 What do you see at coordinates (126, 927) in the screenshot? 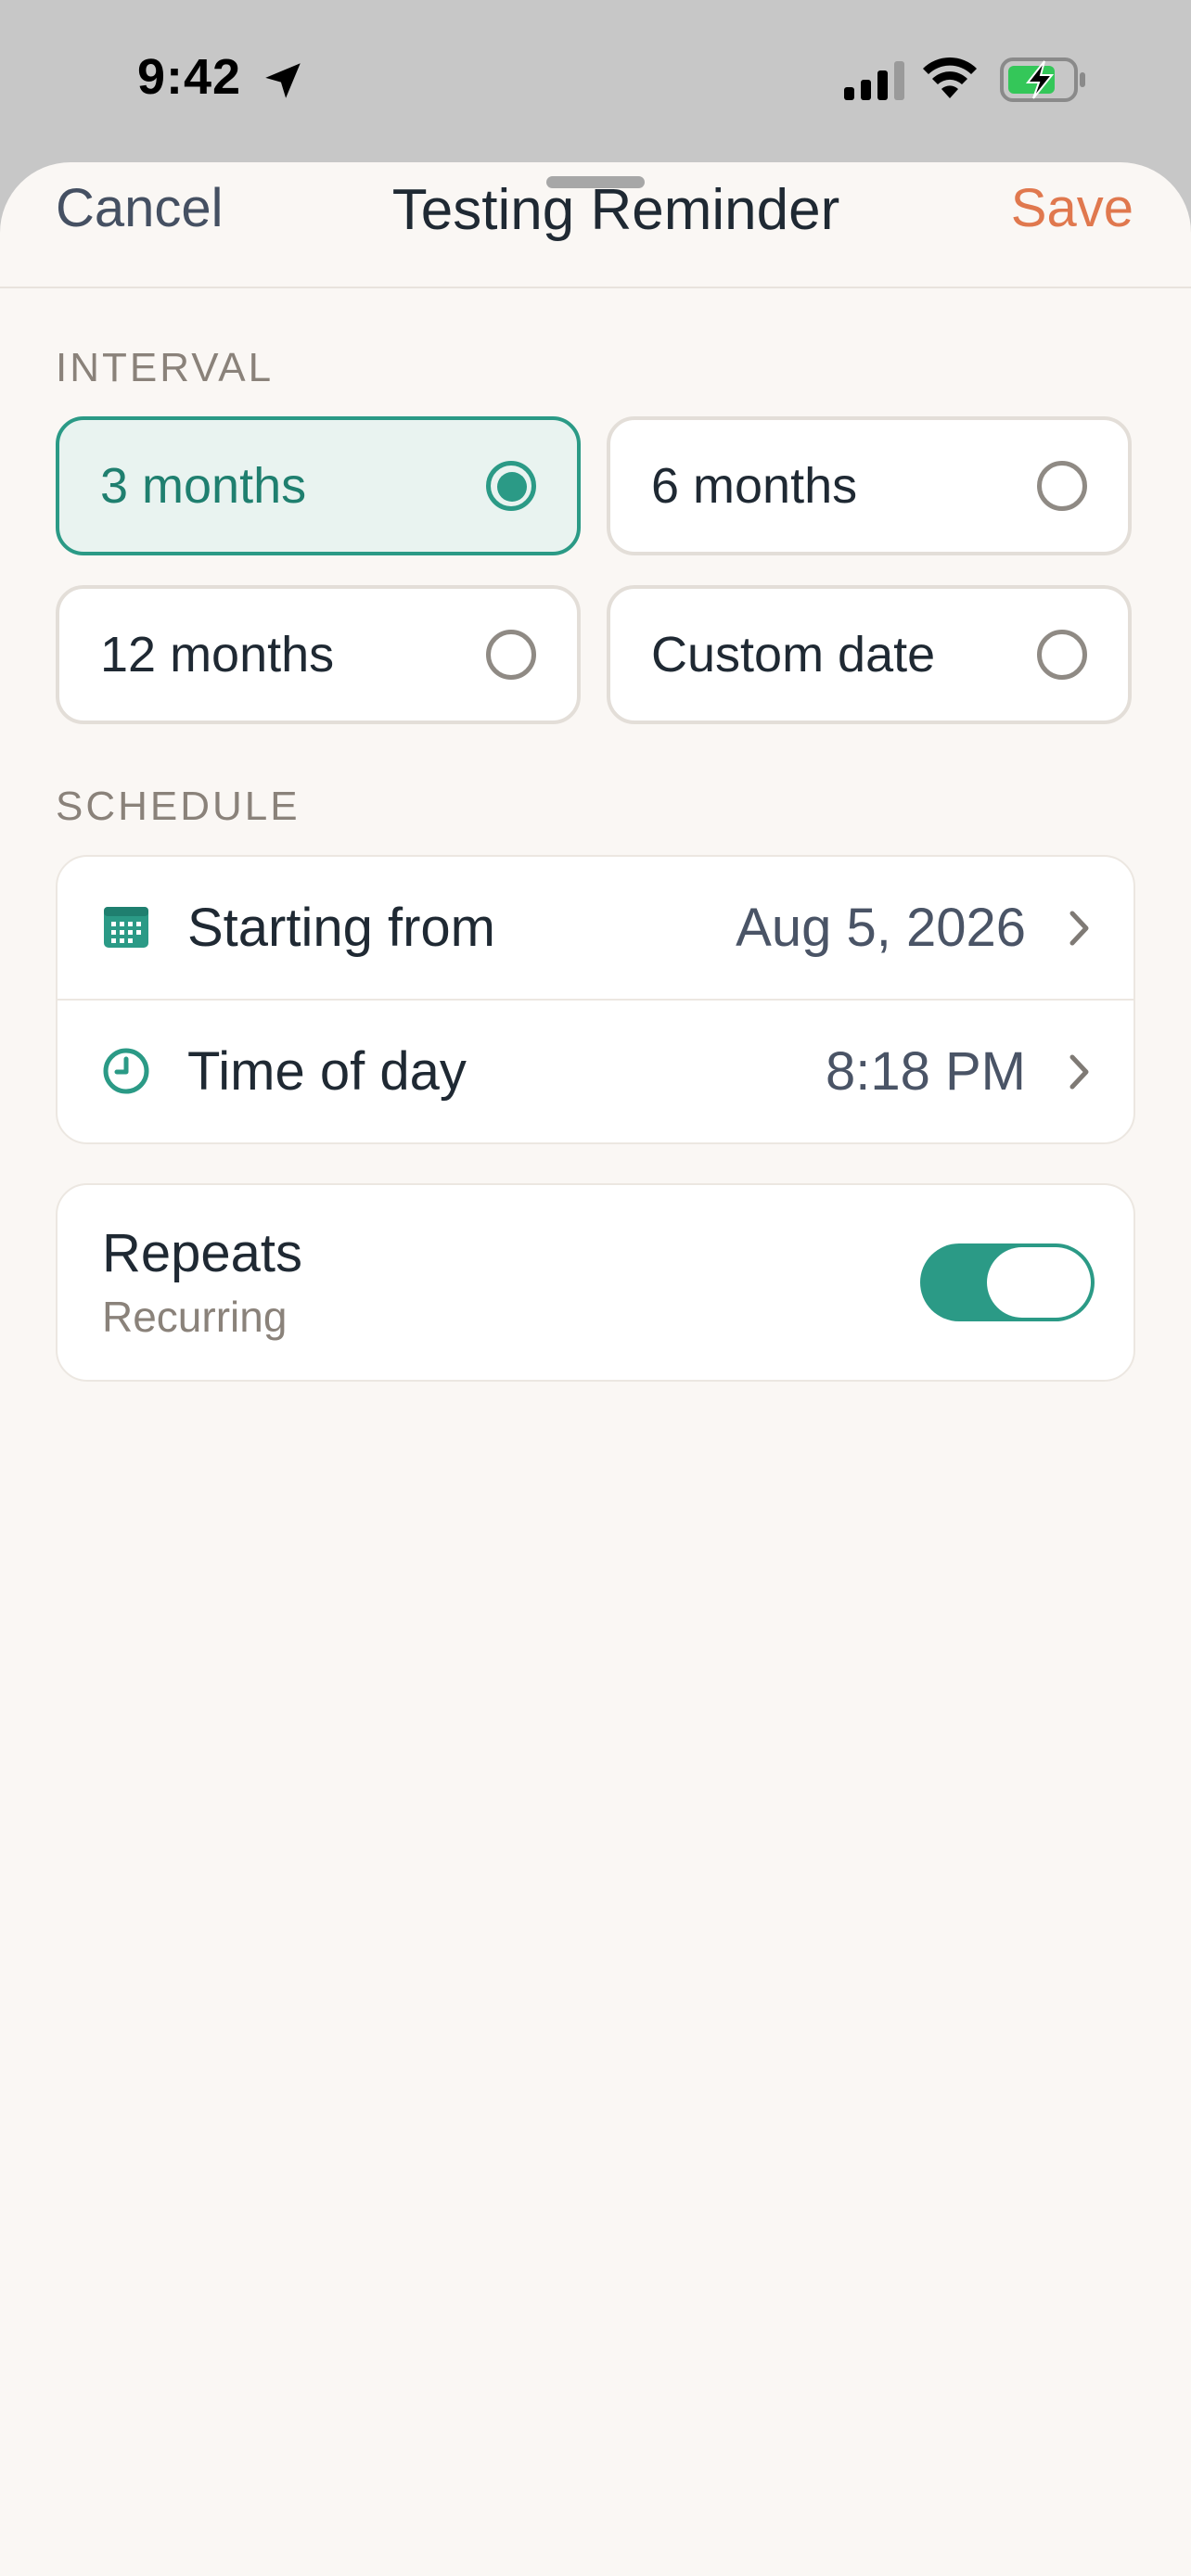
I see `calendar-icon` at bounding box center [126, 927].